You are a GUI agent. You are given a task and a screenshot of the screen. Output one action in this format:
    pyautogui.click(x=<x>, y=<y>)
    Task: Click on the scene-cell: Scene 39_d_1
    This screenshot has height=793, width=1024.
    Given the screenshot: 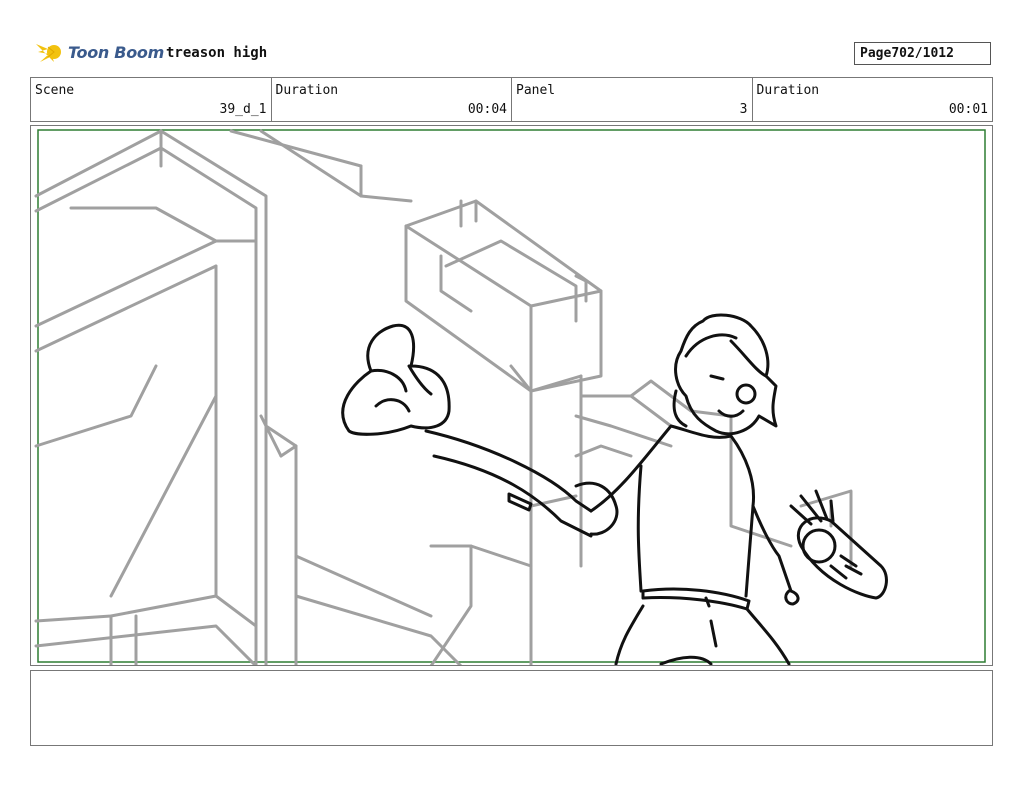 What is the action you would take?
    pyautogui.click(x=151, y=99)
    